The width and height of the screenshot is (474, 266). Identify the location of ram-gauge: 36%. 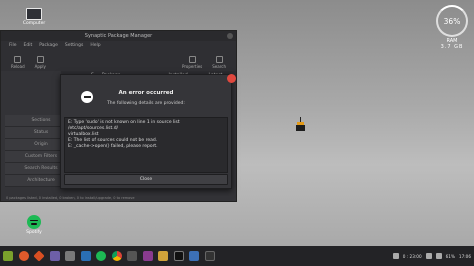
(452, 21).